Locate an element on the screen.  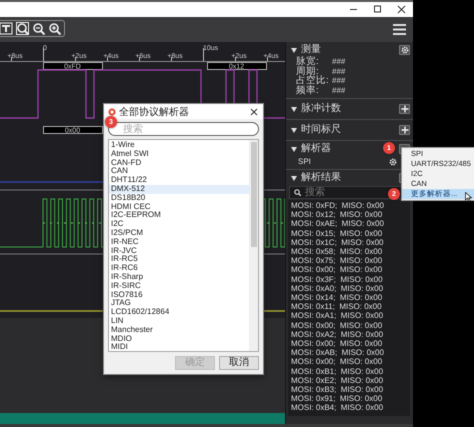
section-title: 解析器 is located at coordinates (316, 149).